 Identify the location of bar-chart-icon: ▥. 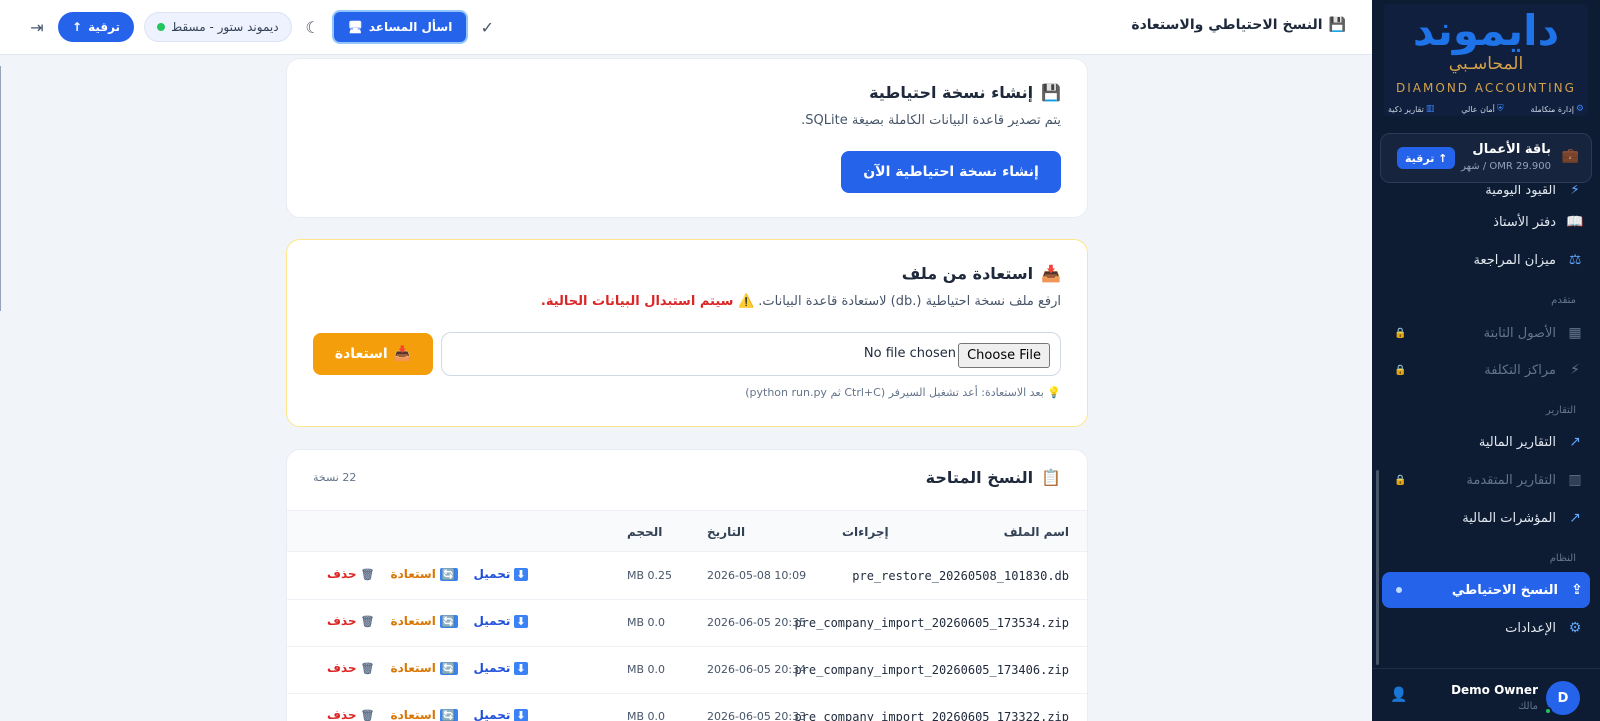
(1575, 480).